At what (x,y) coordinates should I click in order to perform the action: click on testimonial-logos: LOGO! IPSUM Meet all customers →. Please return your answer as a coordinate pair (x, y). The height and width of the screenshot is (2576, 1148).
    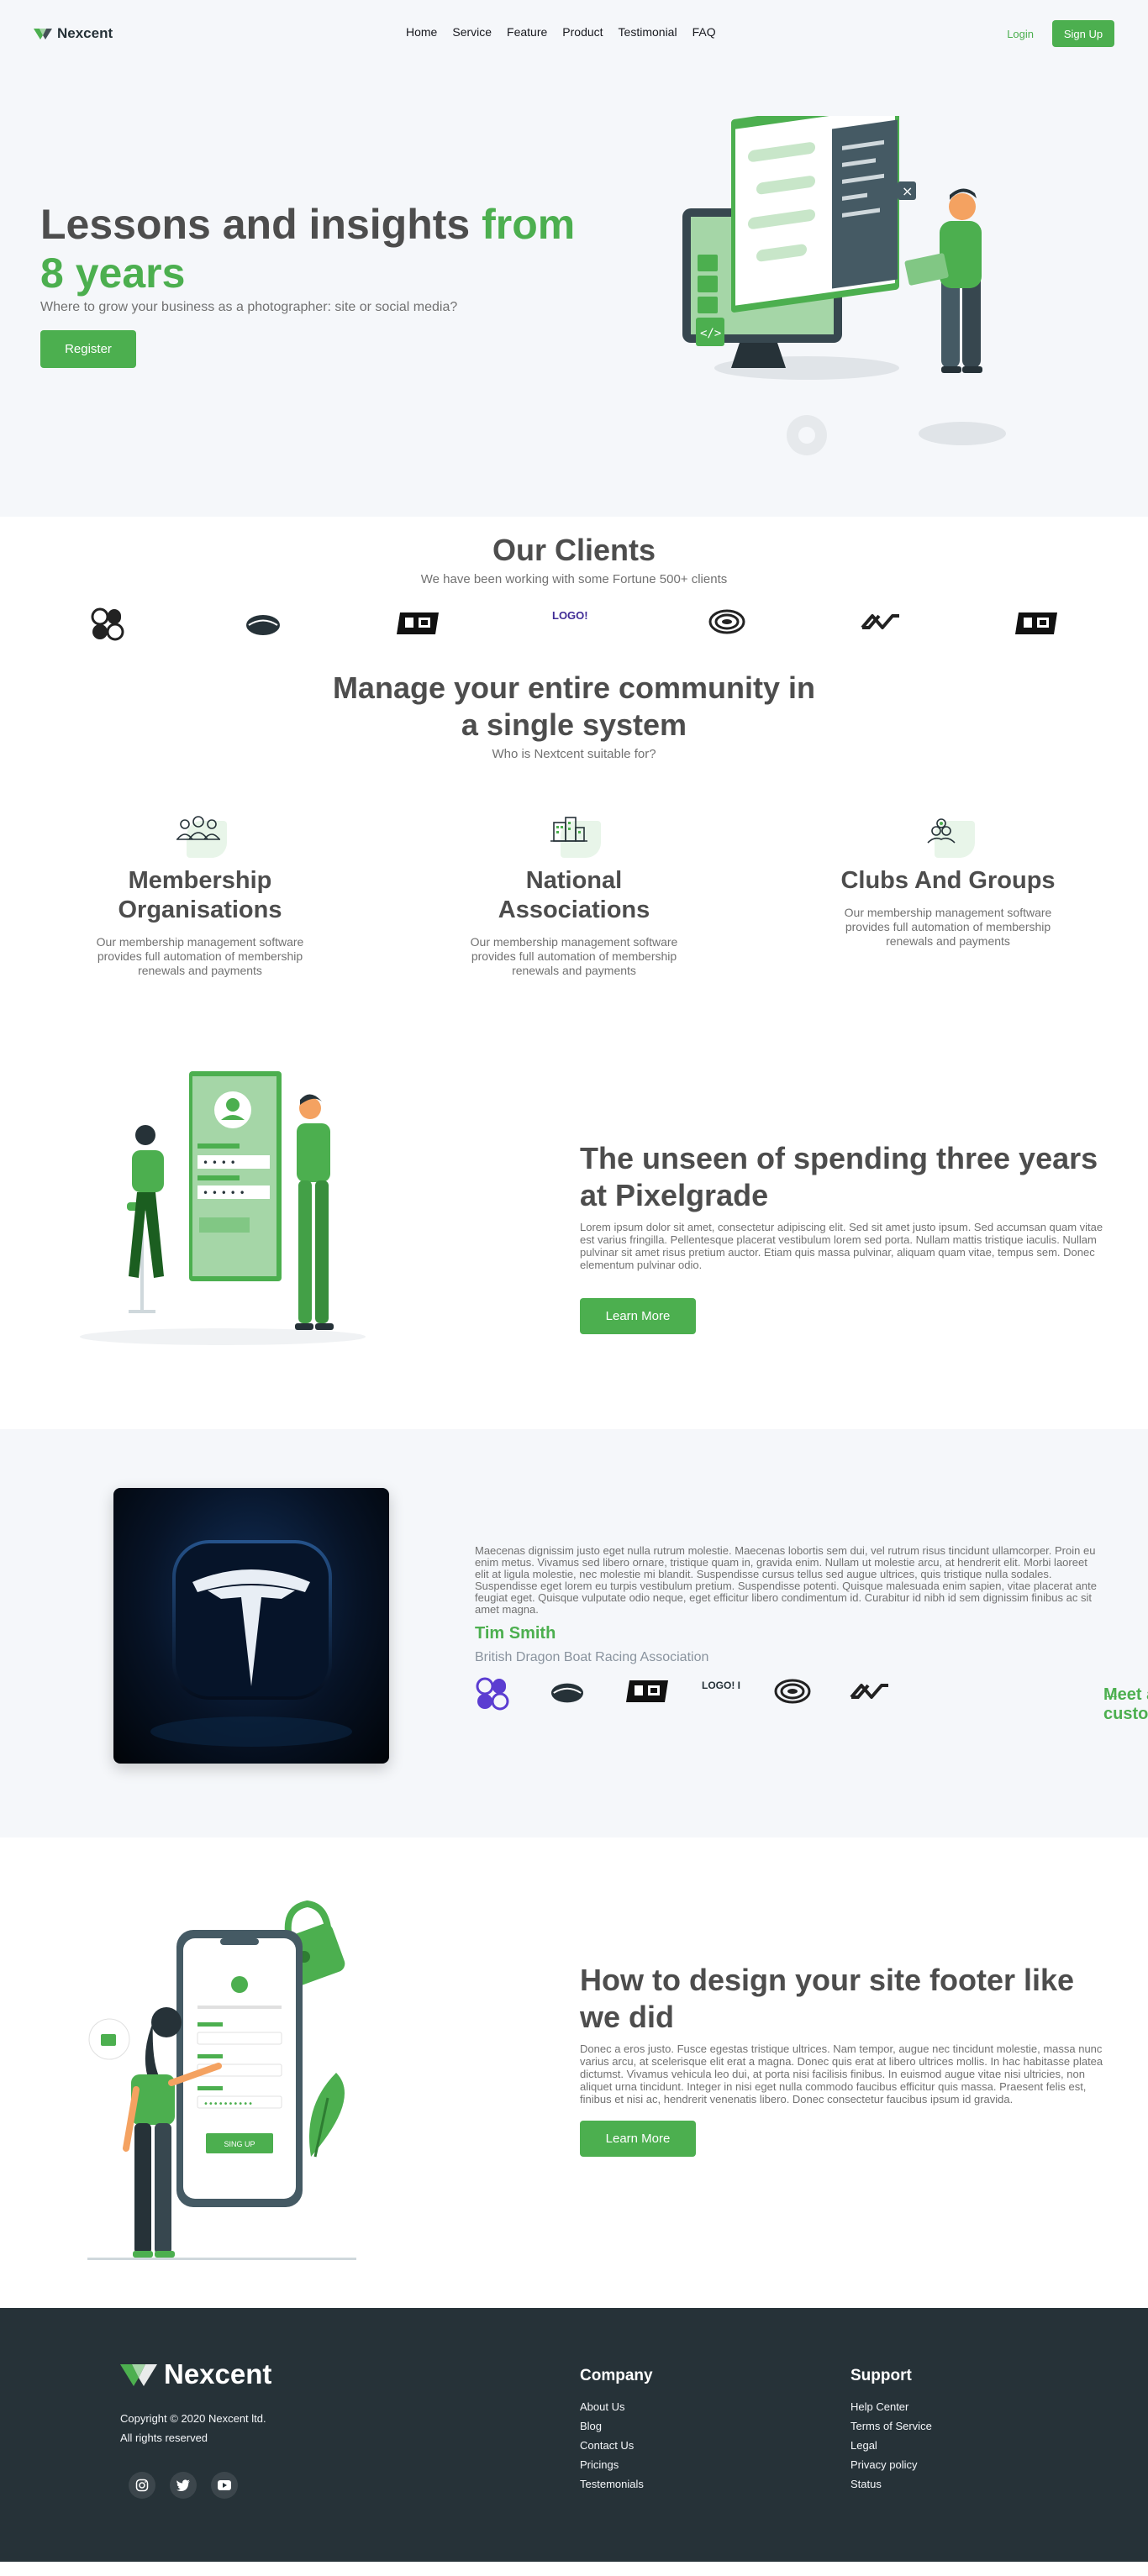
    Looking at the image, I should click on (812, 1698).